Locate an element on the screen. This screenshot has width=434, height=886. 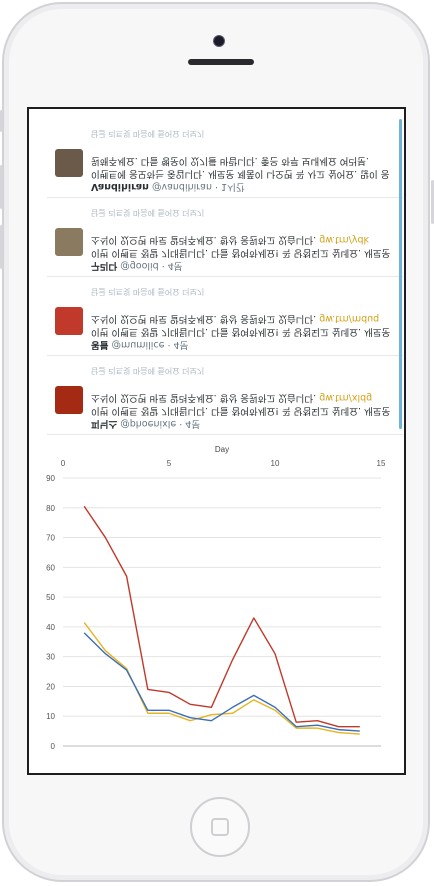
home-button is located at coordinates (220, 827).